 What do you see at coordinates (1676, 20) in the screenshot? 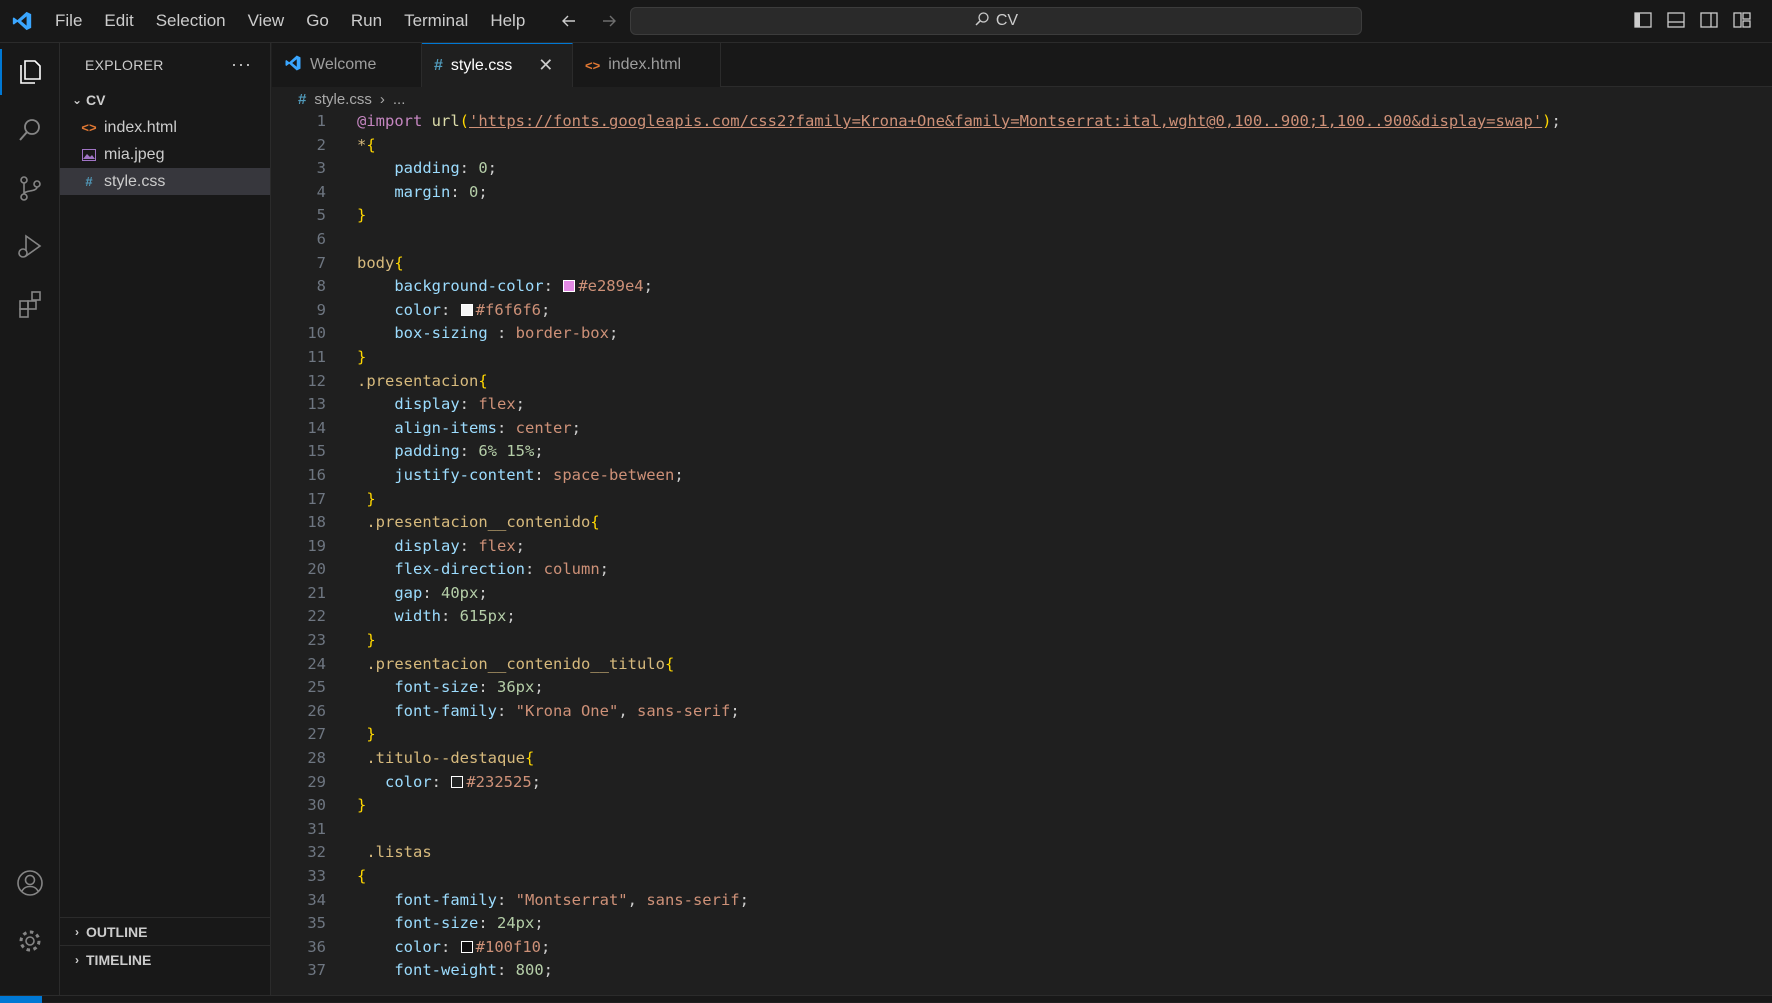
I see `toggle-panel-icon` at bounding box center [1676, 20].